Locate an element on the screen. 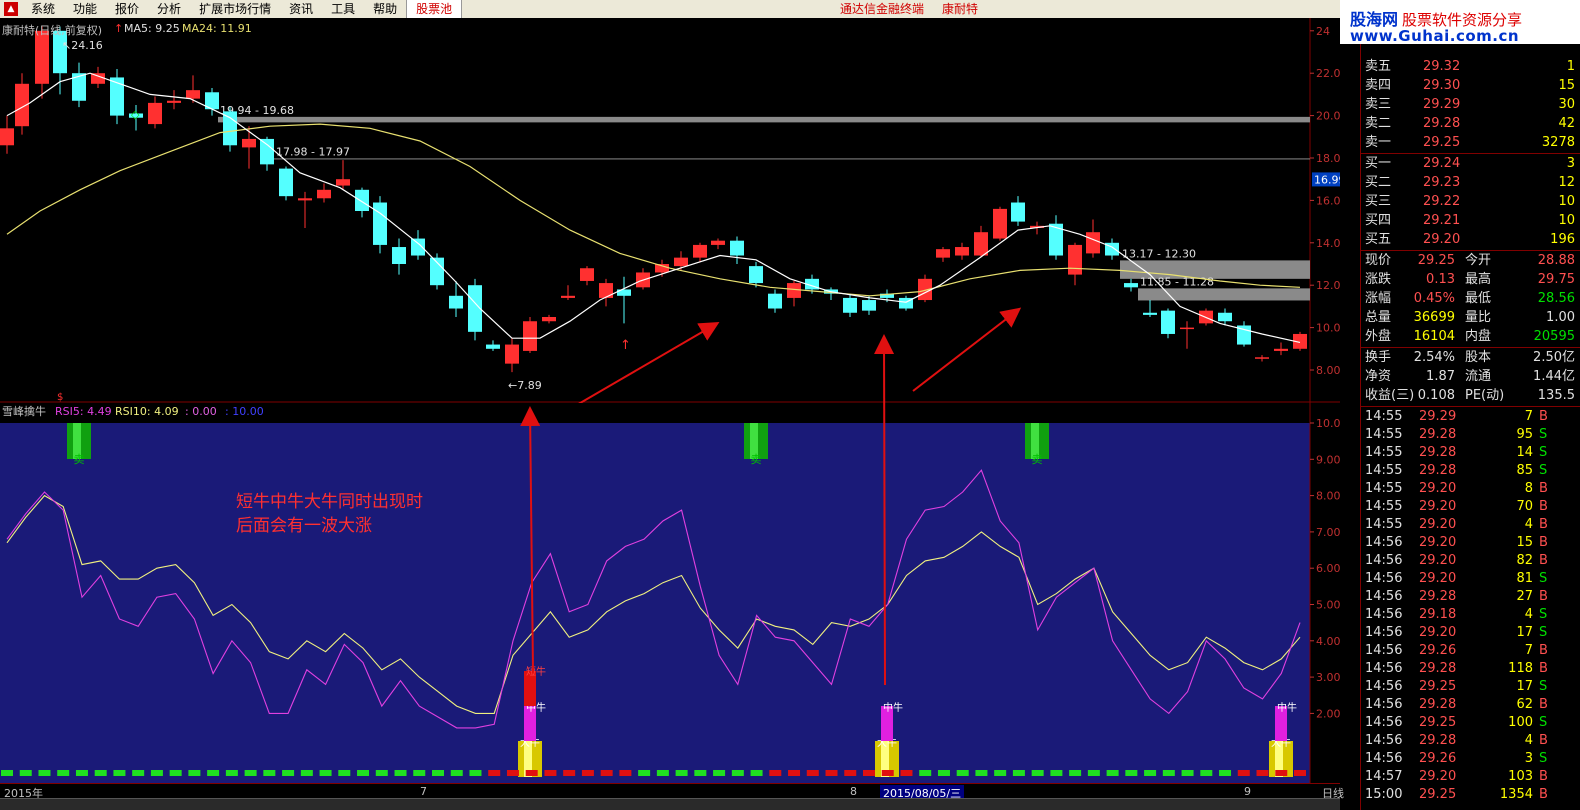 The image size is (1580, 810). bid-row: 买三 29.22 10 is located at coordinates (1470, 201).